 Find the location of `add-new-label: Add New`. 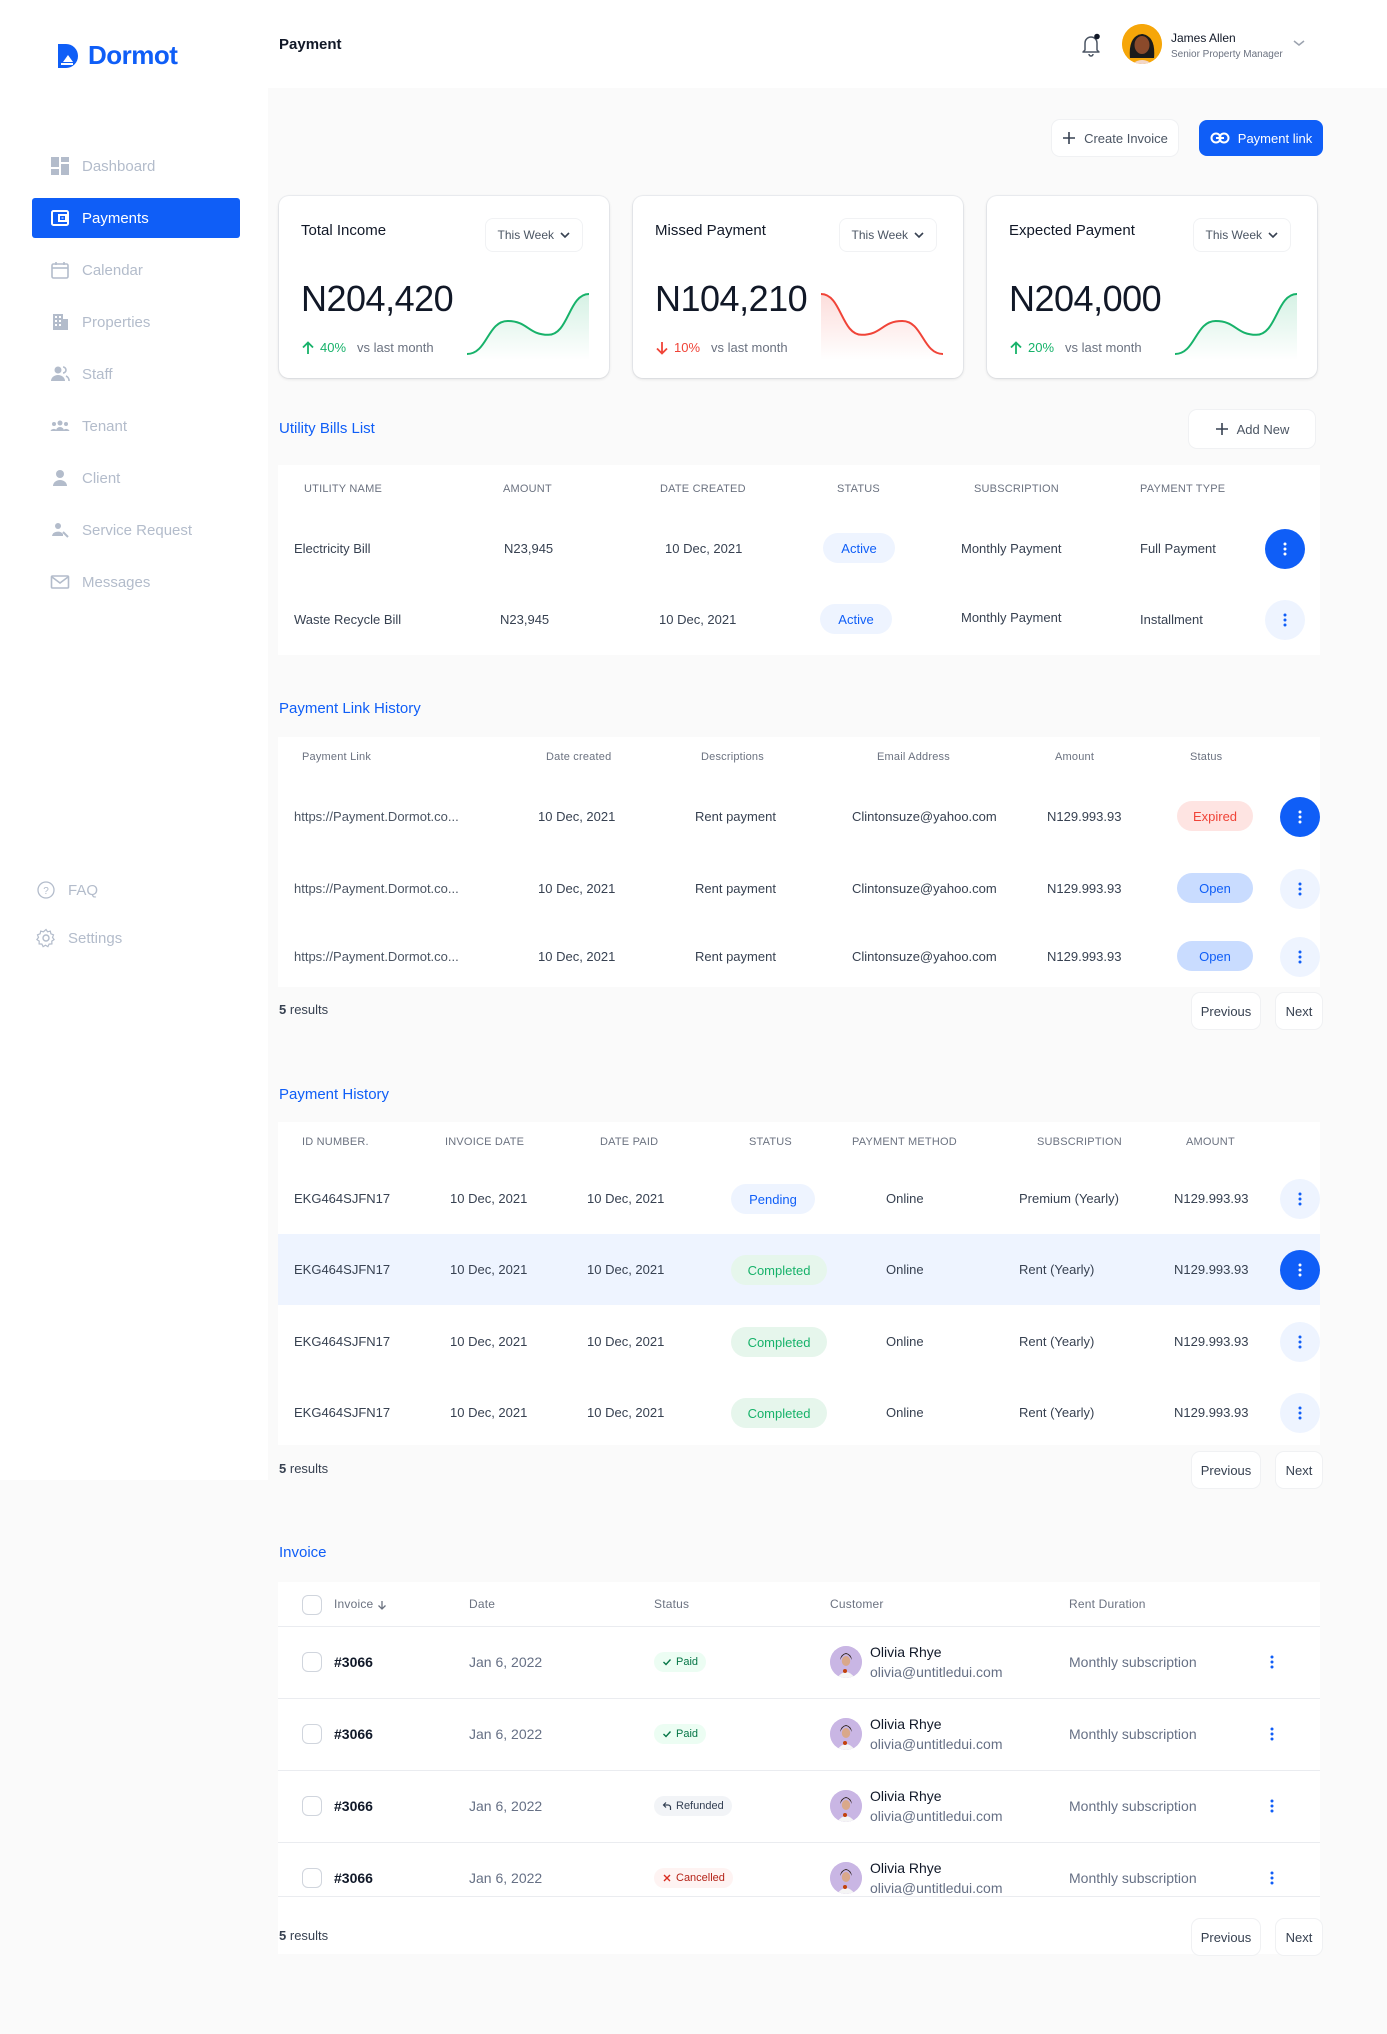

add-new-label: Add New is located at coordinates (1263, 429).